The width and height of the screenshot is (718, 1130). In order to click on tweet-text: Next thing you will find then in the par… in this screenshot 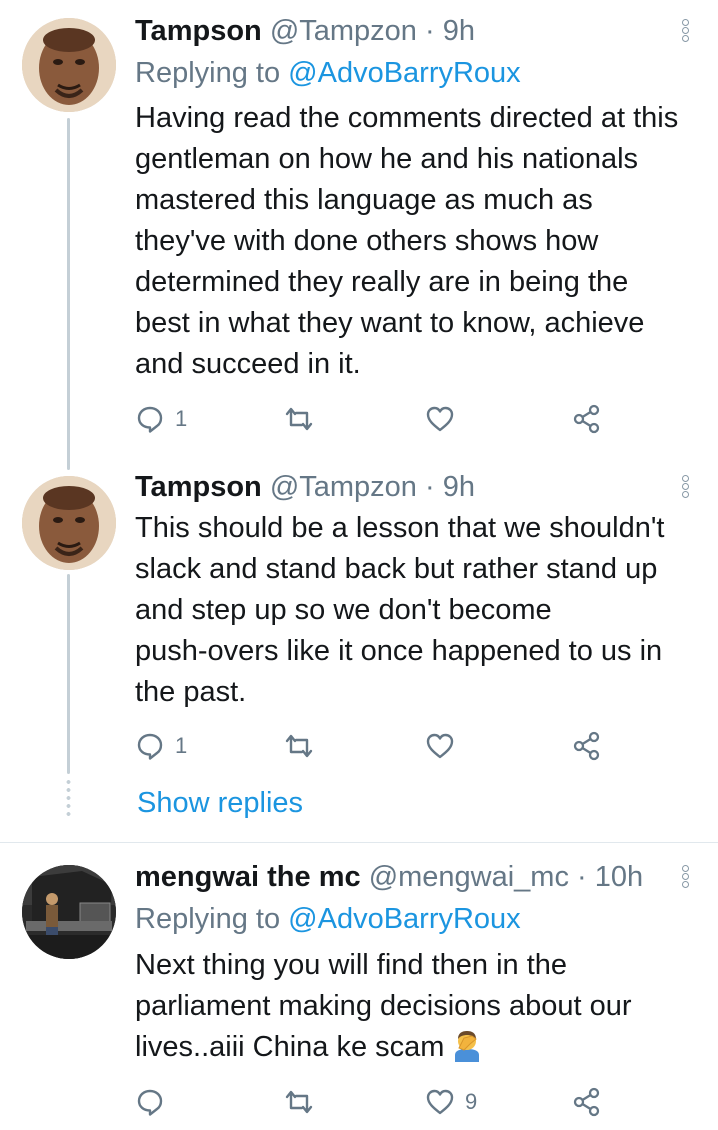, I will do `click(420, 1006)`.